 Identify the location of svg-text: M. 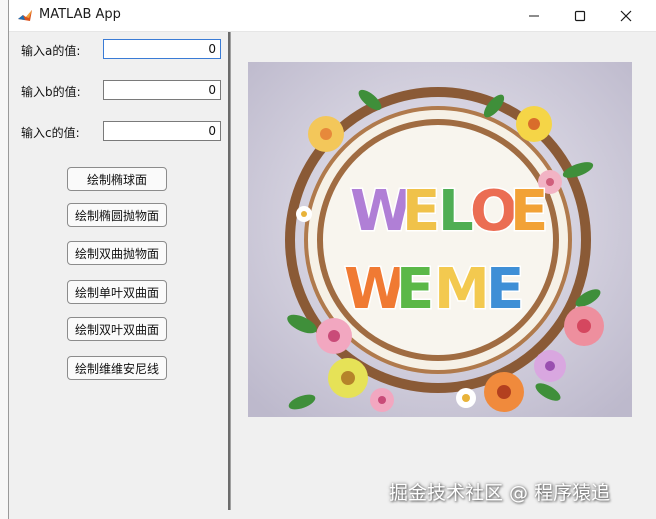
(462, 289).